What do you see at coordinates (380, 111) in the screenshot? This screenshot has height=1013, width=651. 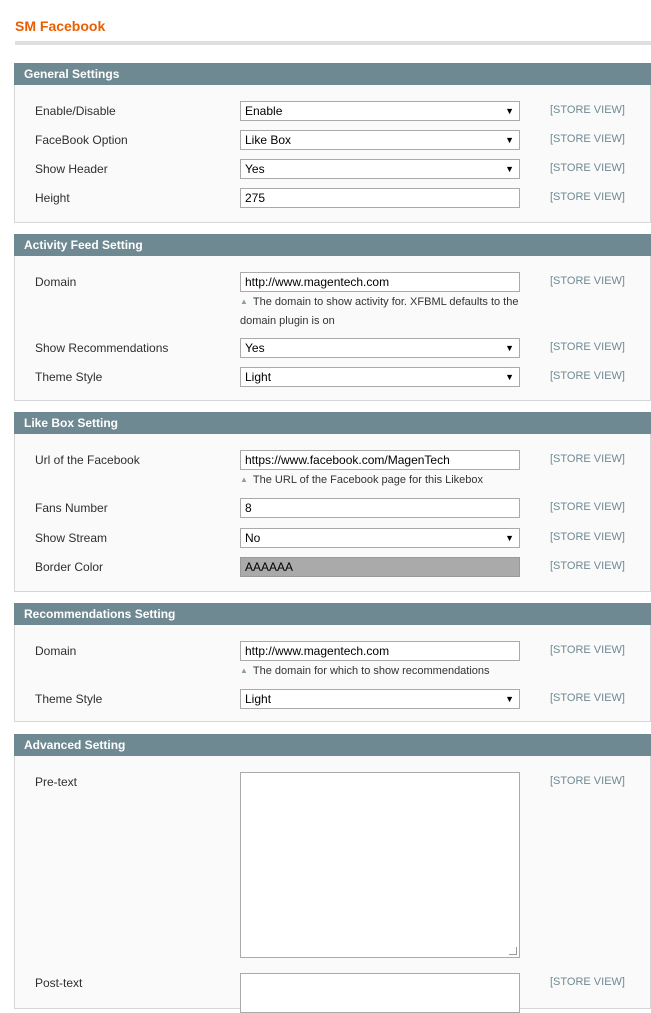 I see `enable-select: Enable ▼` at bounding box center [380, 111].